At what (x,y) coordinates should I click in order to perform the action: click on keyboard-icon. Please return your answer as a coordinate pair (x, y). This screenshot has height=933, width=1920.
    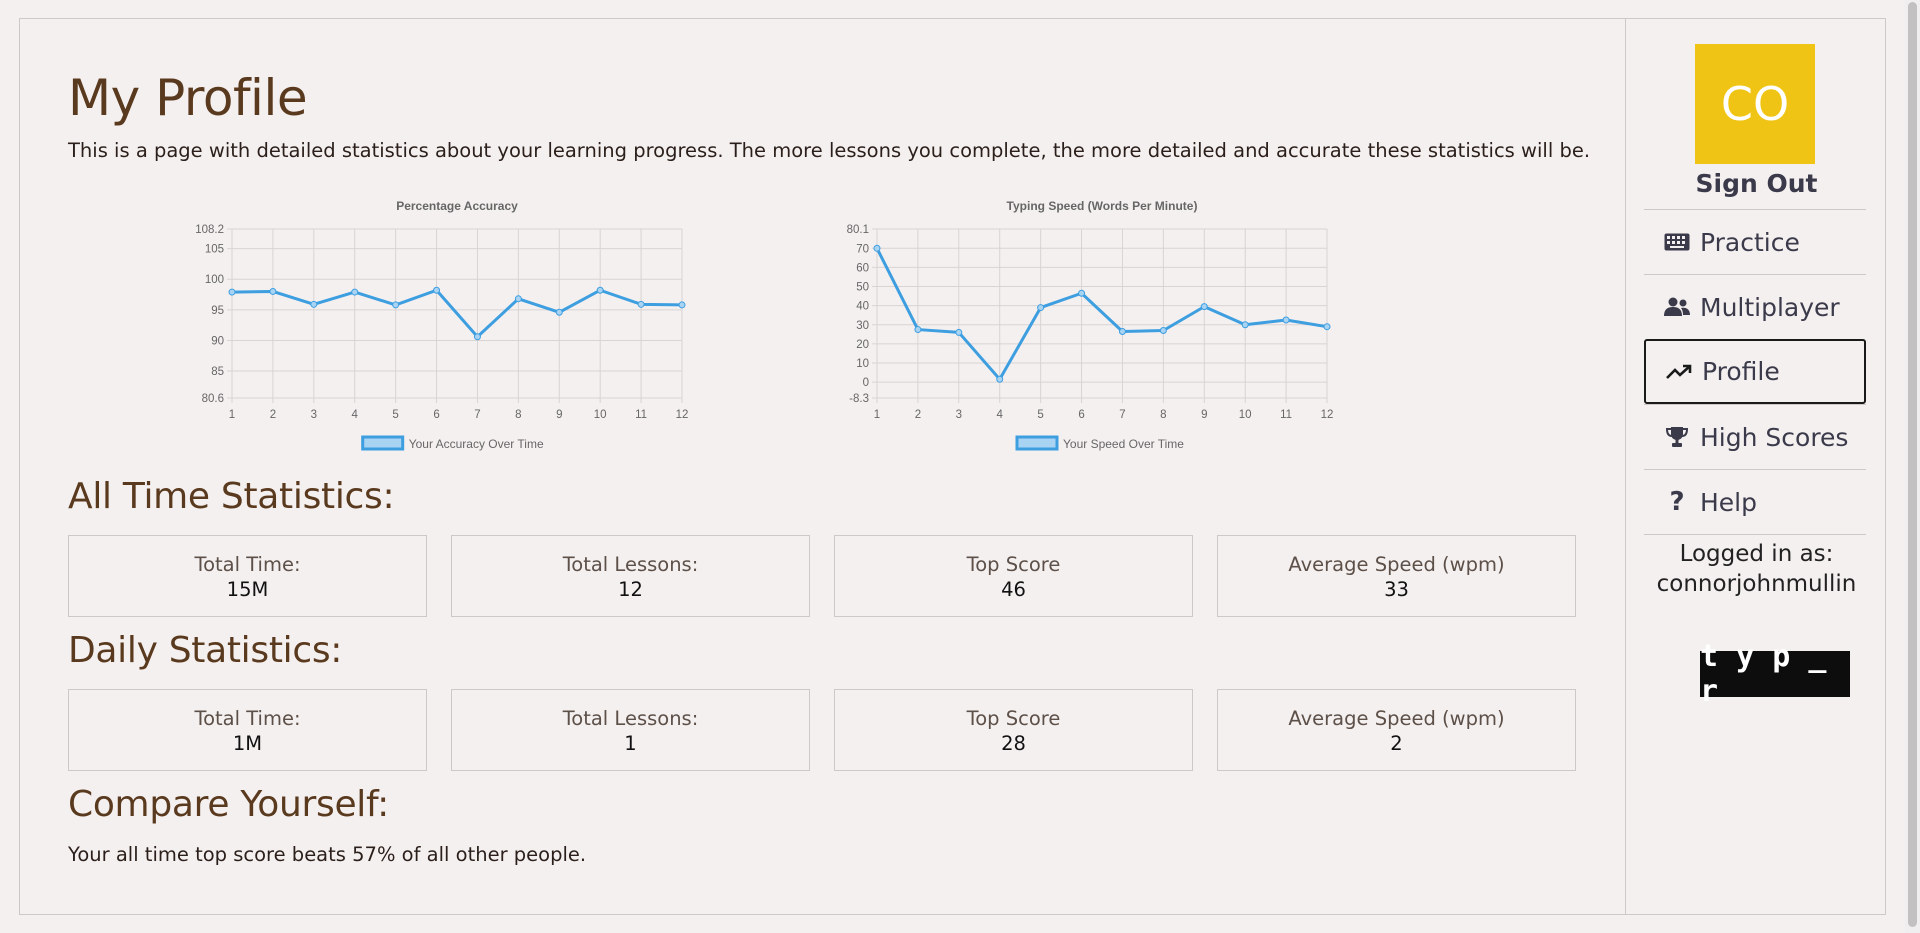
    Looking at the image, I should click on (1677, 242).